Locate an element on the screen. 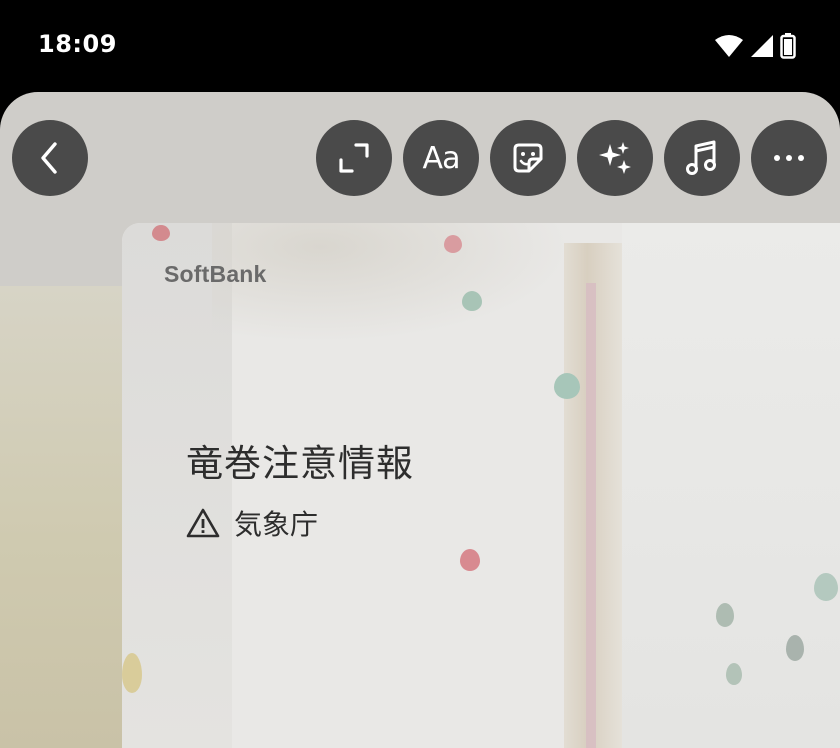 The height and width of the screenshot is (748, 840). back-button is located at coordinates (50, 158).